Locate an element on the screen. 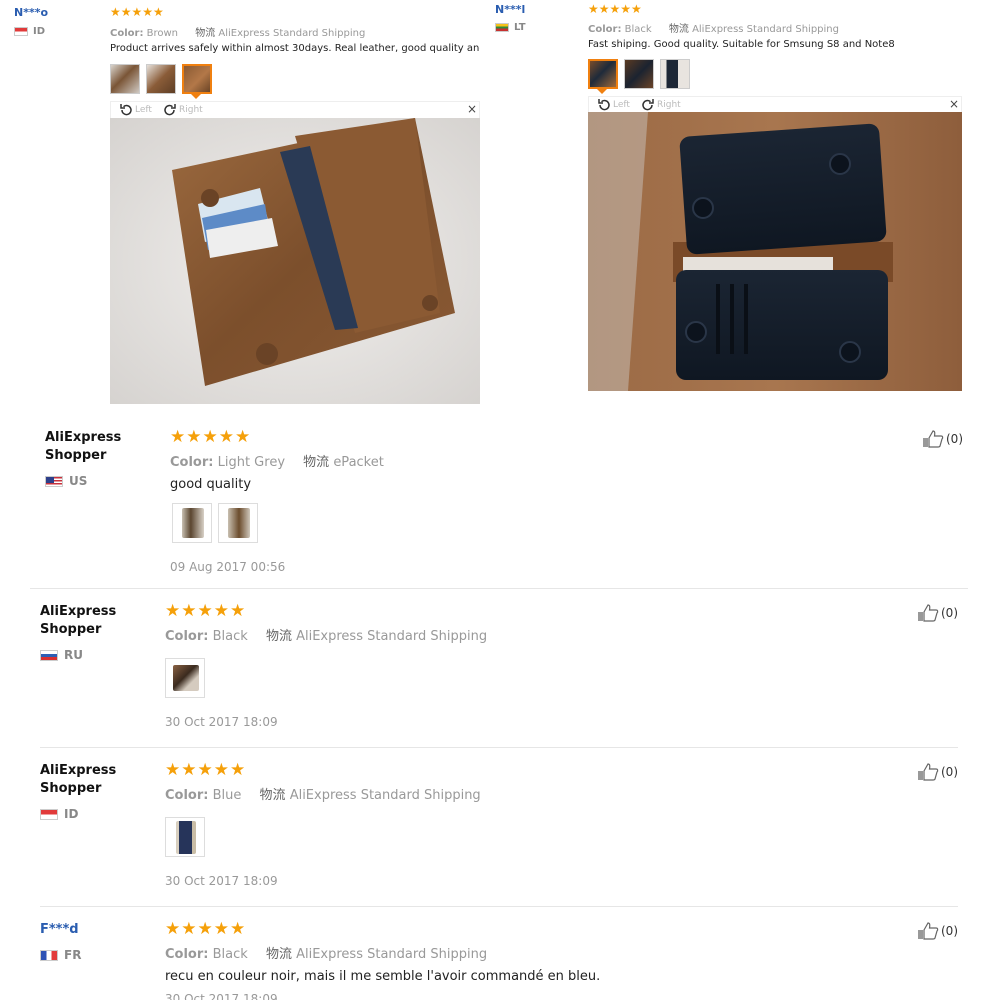 Image resolution: width=1000 pixels, height=1000 pixels. reviewer-country: LT is located at coordinates (510, 27).